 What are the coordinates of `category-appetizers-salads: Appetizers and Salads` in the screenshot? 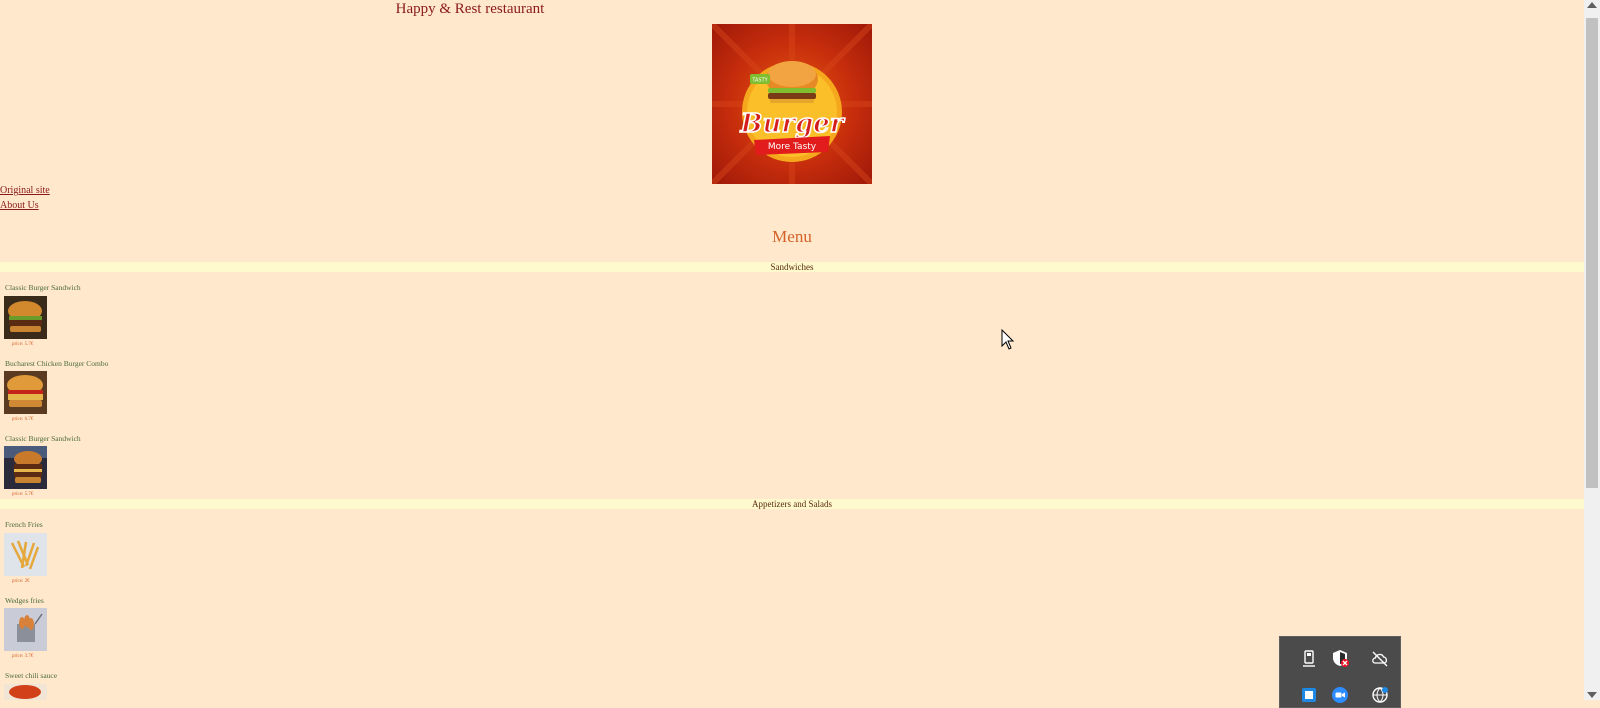 It's located at (792, 504).